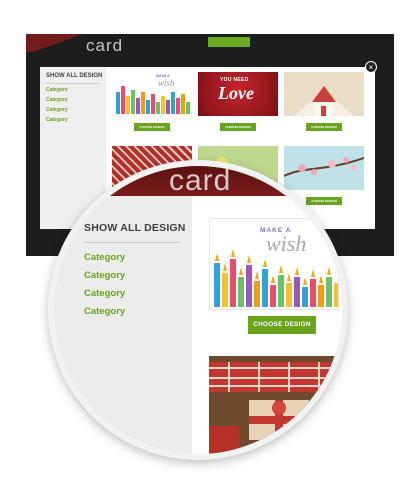  I want to click on close-icon: ×, so click(371, 67).